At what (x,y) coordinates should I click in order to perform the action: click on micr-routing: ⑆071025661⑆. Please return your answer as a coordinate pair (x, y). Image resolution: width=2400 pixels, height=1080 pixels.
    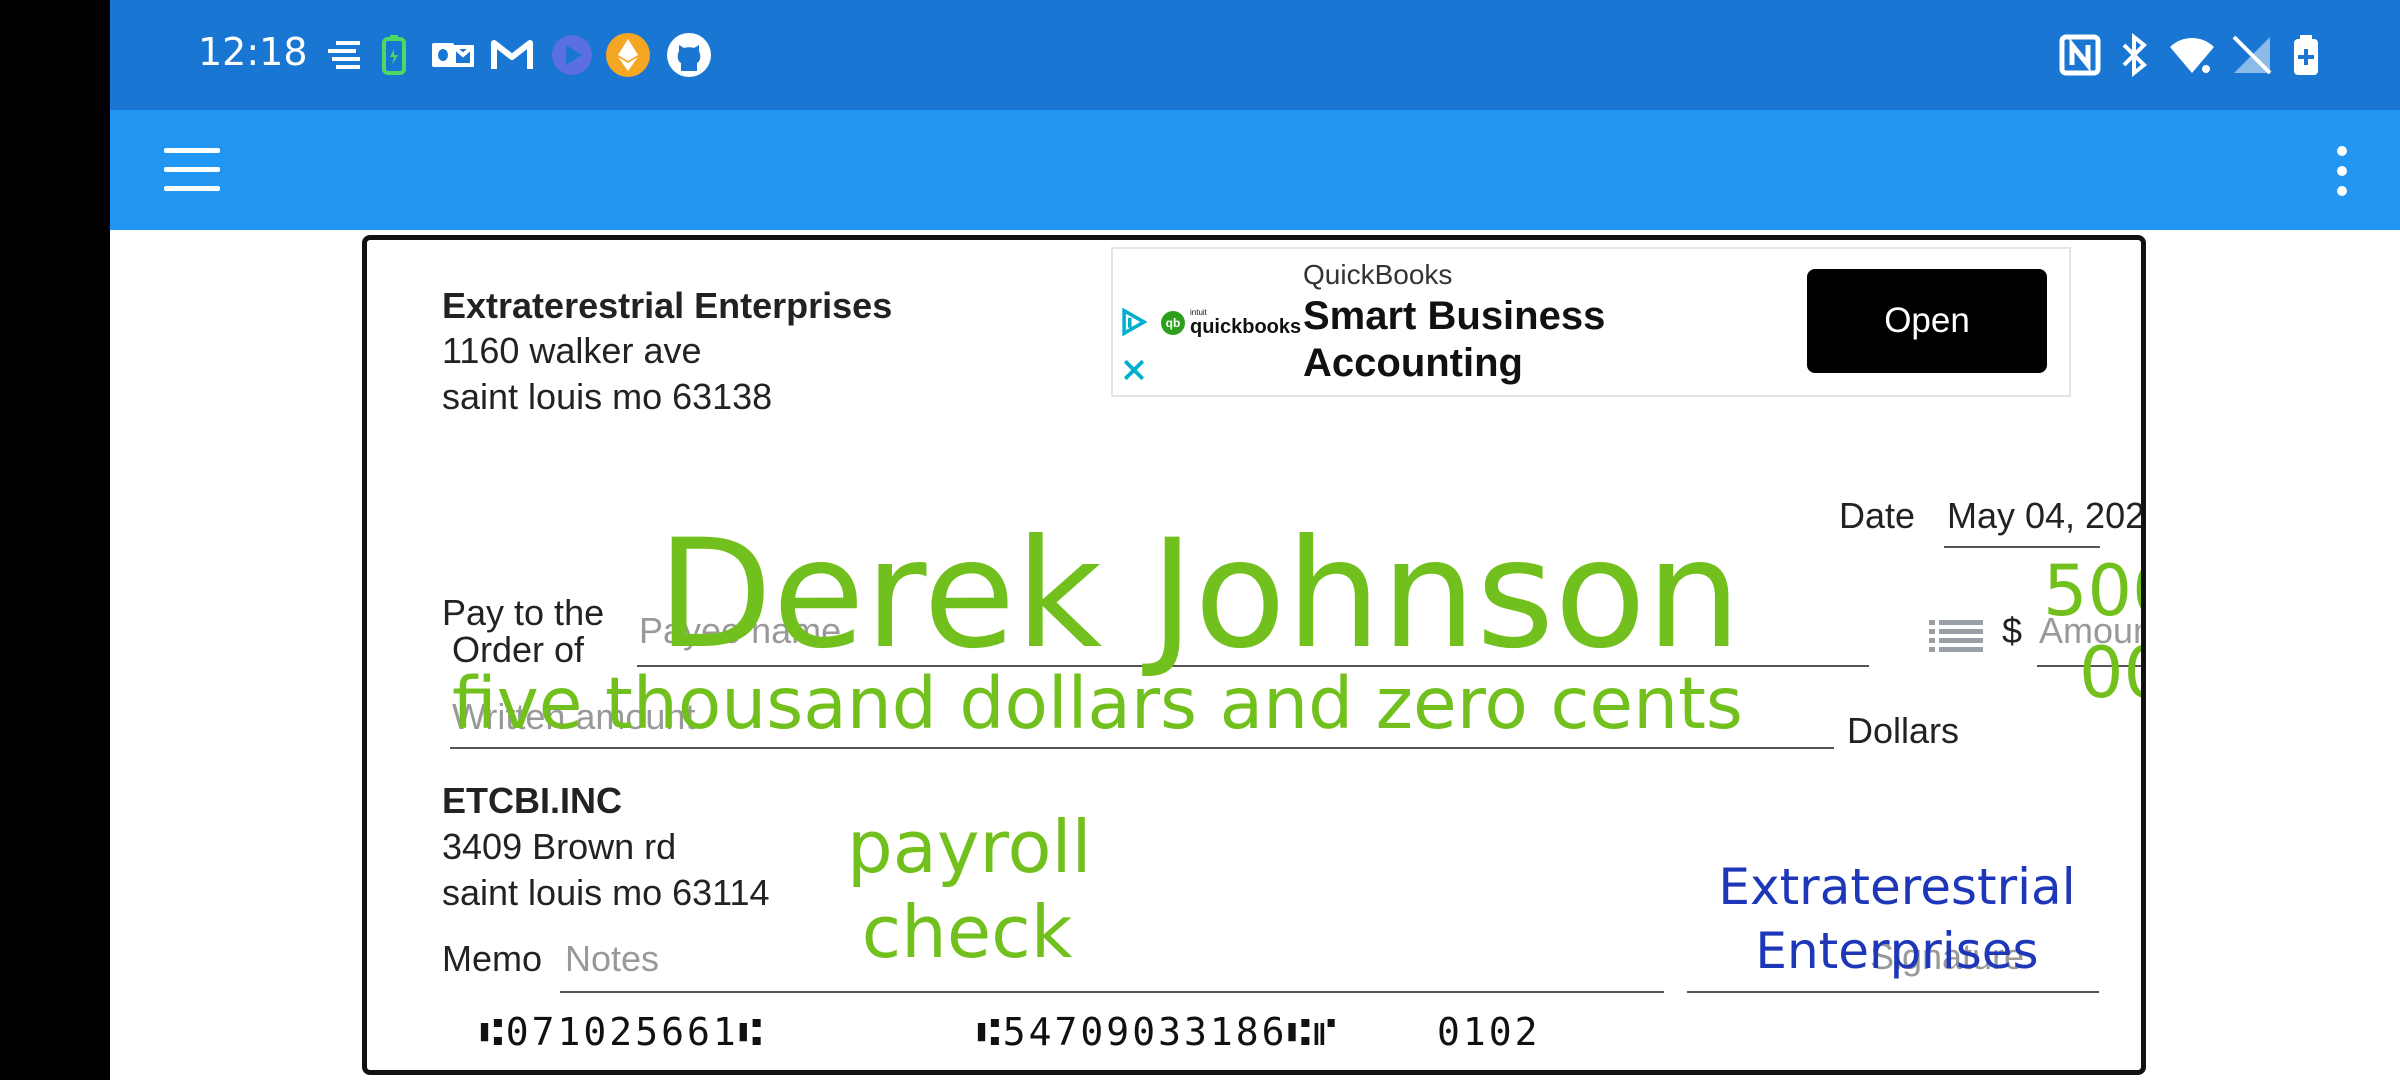
    Looking at the image, I should click on (622, 1032).